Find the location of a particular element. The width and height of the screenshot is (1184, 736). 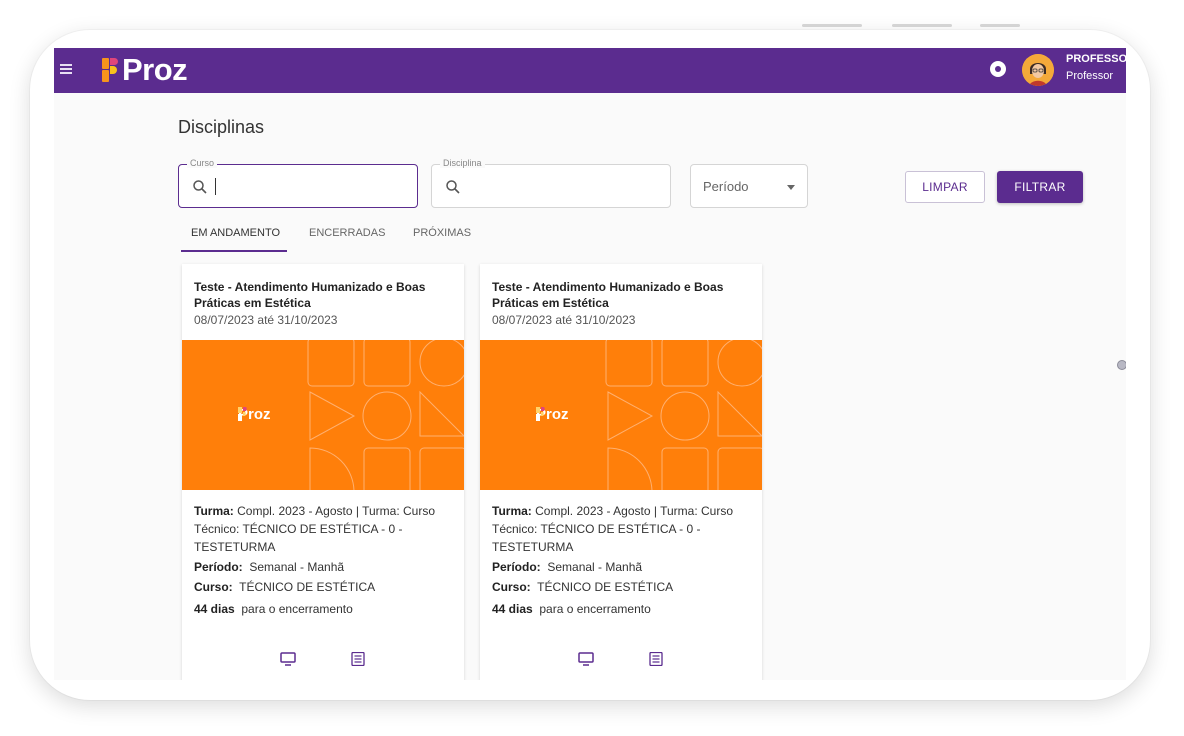

dropdown-arrow-icon is located at coordinates (791, 187).